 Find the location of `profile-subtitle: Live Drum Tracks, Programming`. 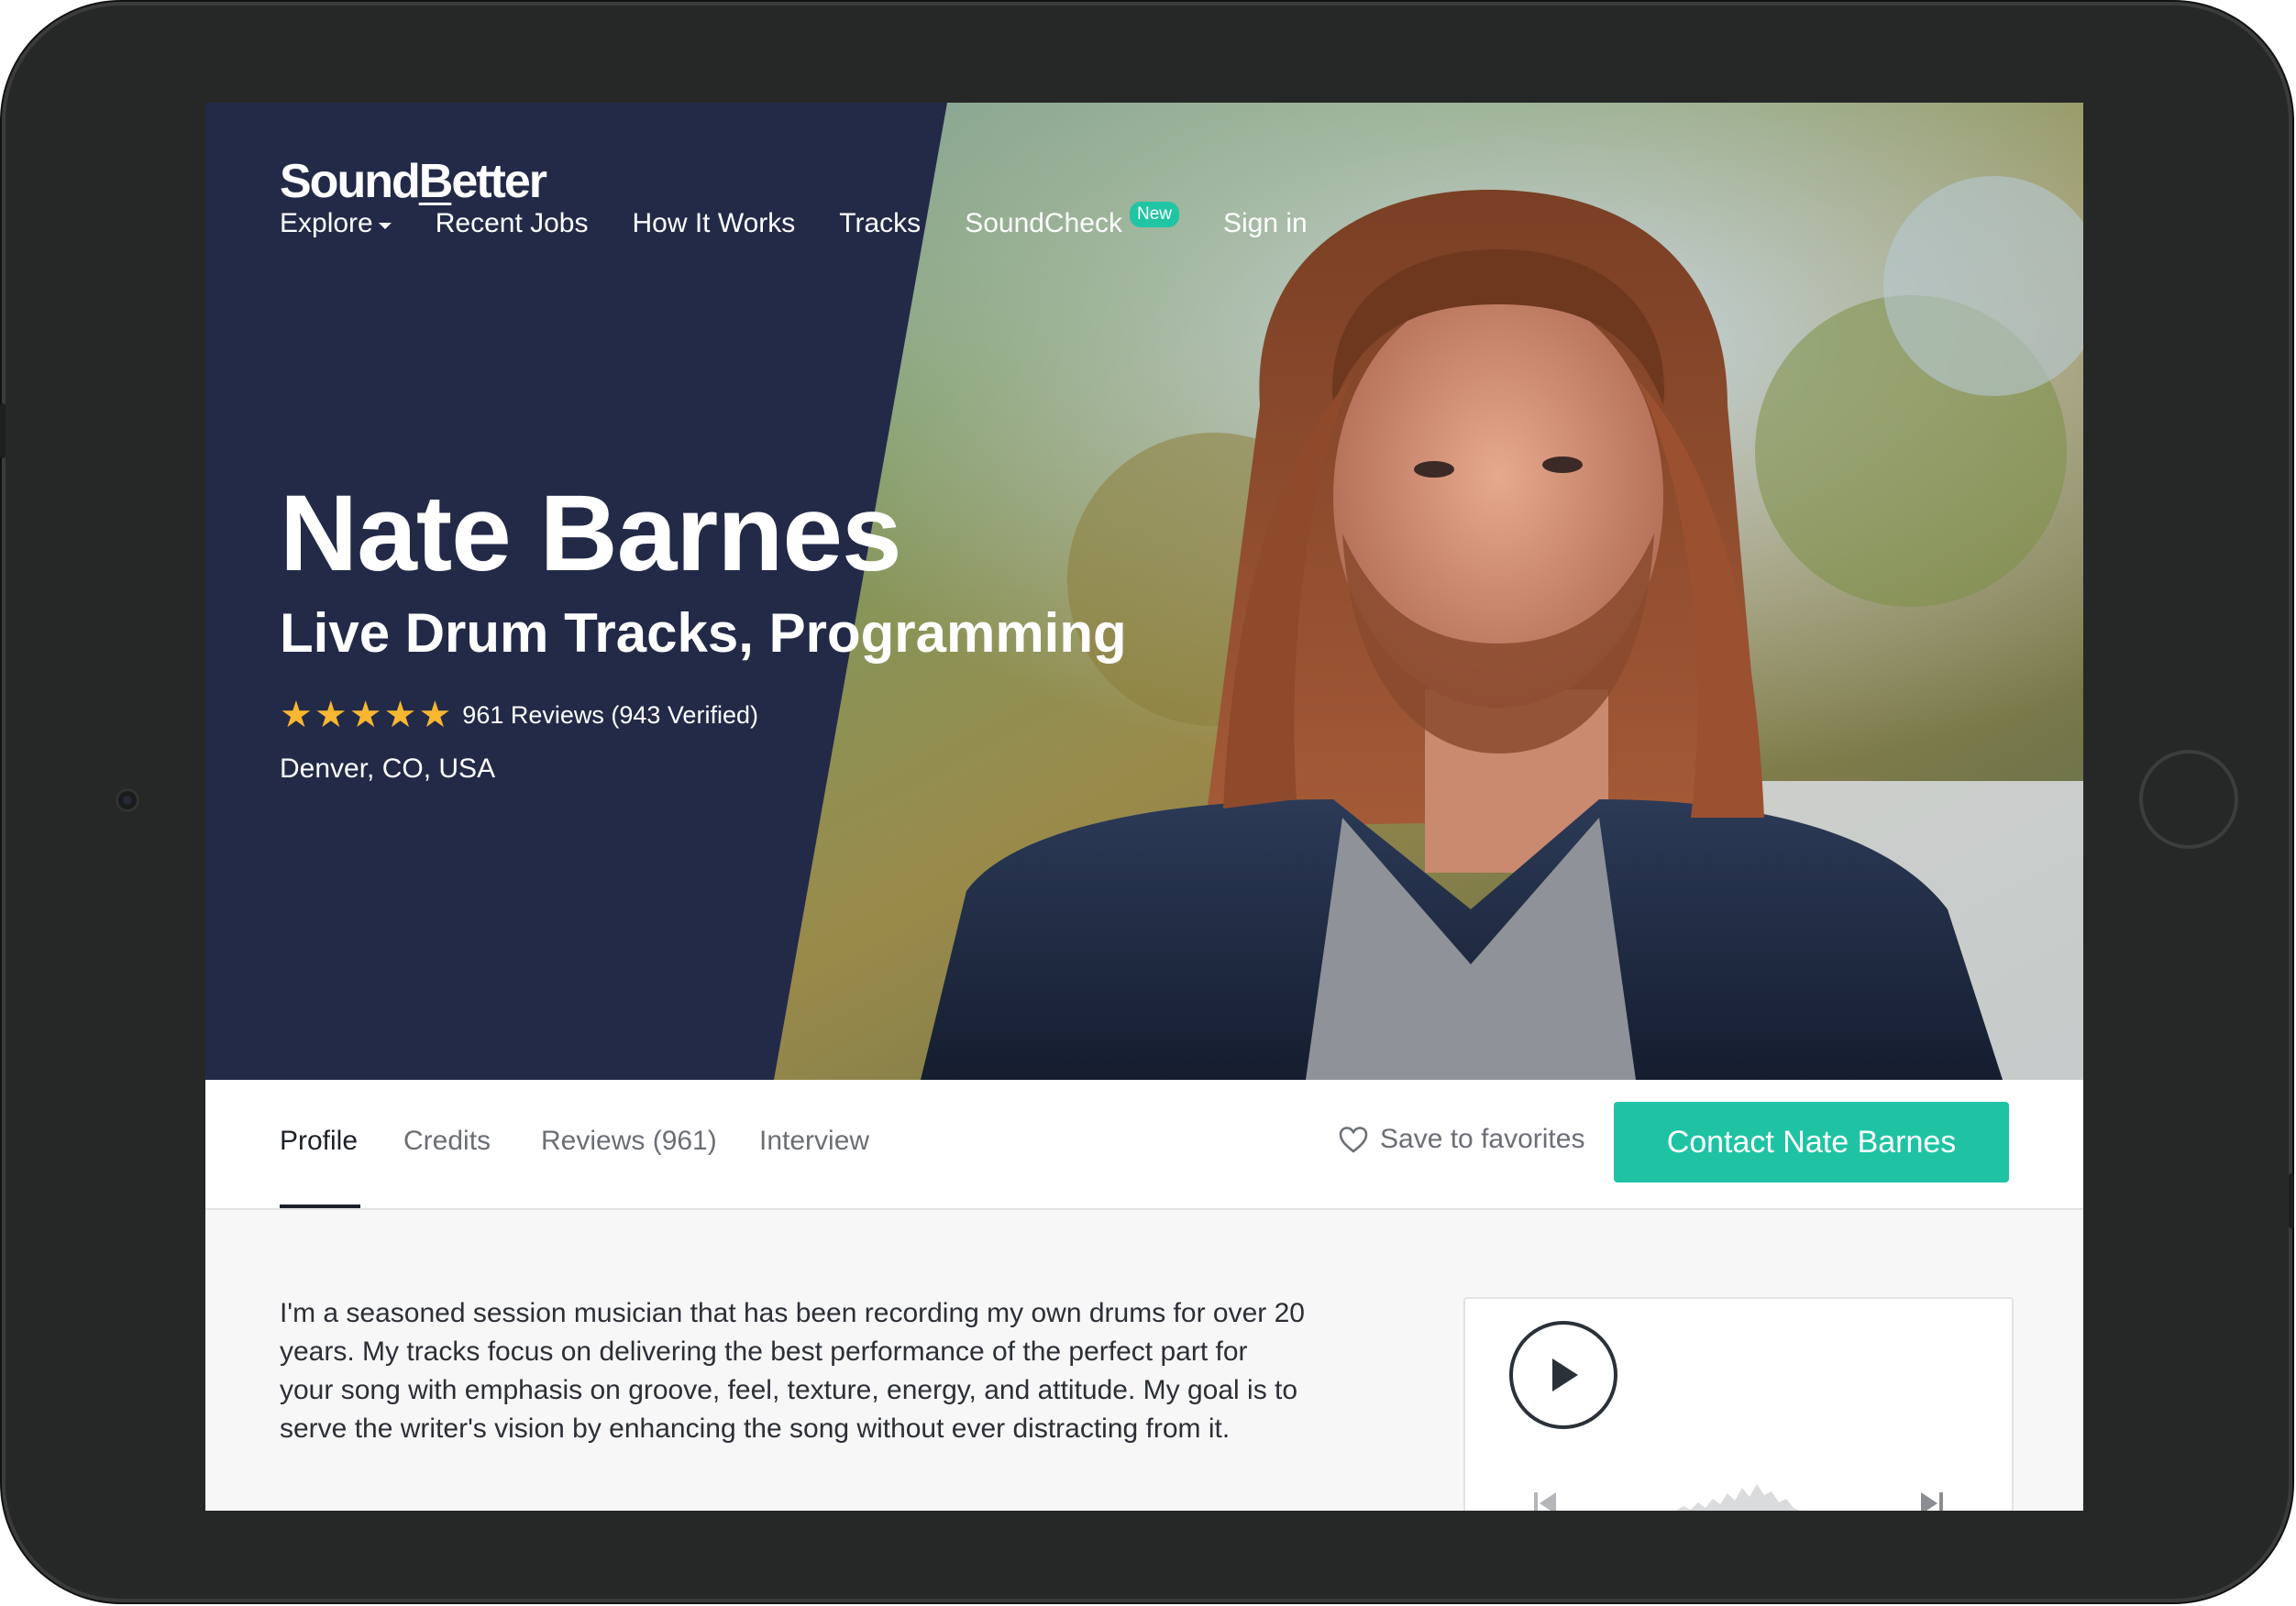

profile-subtitle: Live Drum Tracks, Programming is located at coordinates (703, 633).